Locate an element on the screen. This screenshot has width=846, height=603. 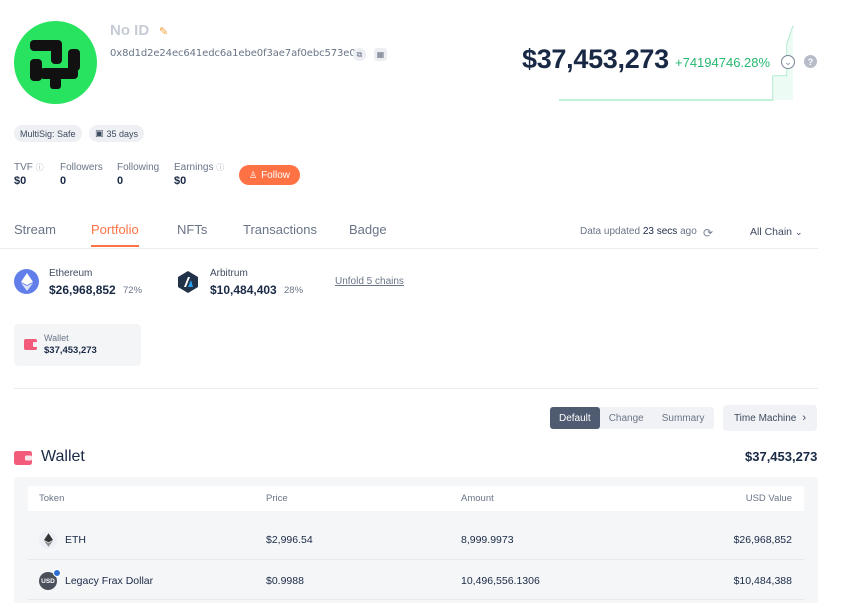
updated-prefix: Data updated is located at coordinates (610, 231).